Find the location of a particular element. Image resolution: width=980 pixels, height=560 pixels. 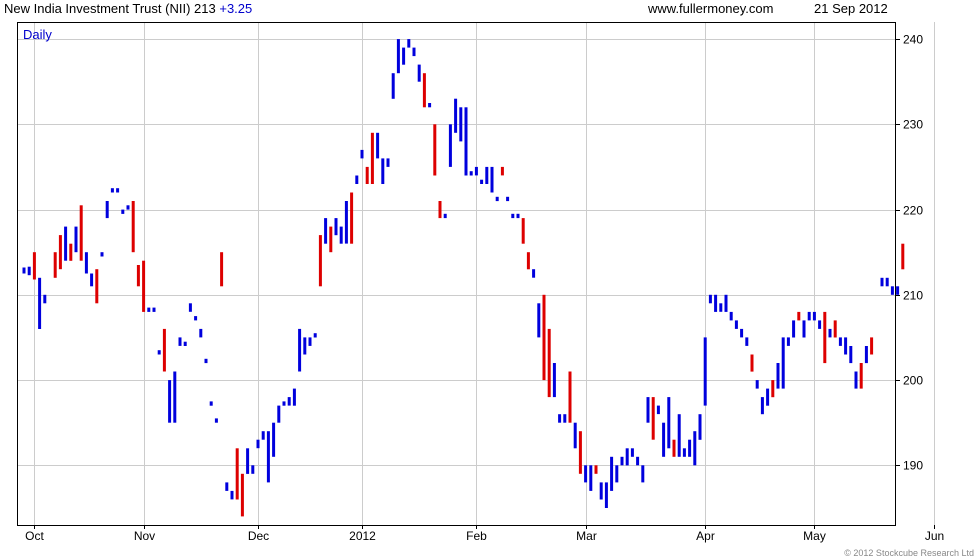

period-label: Daily is located at coordinates (37, 34).